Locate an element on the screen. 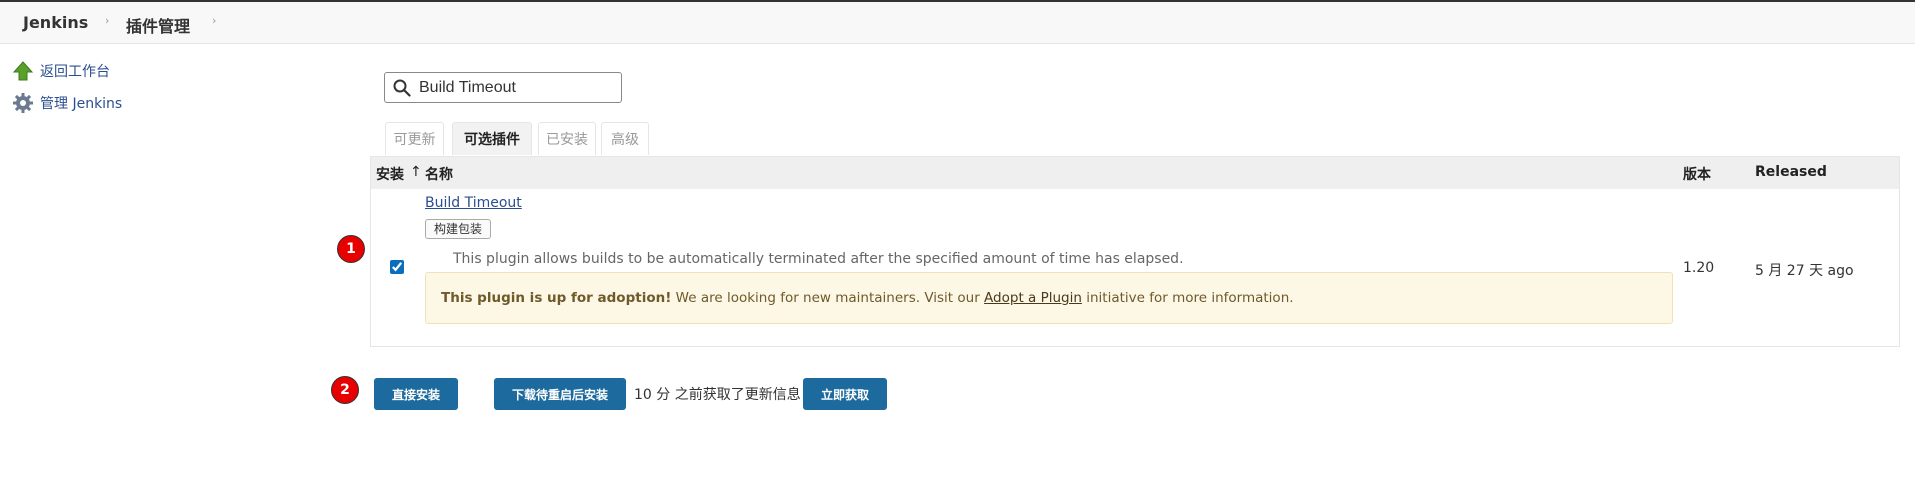 Image resolution: width=1915 pixels, height=489 pixels. download-restart-button: 下载待重启后安装 is located at coordinates (560, 394).